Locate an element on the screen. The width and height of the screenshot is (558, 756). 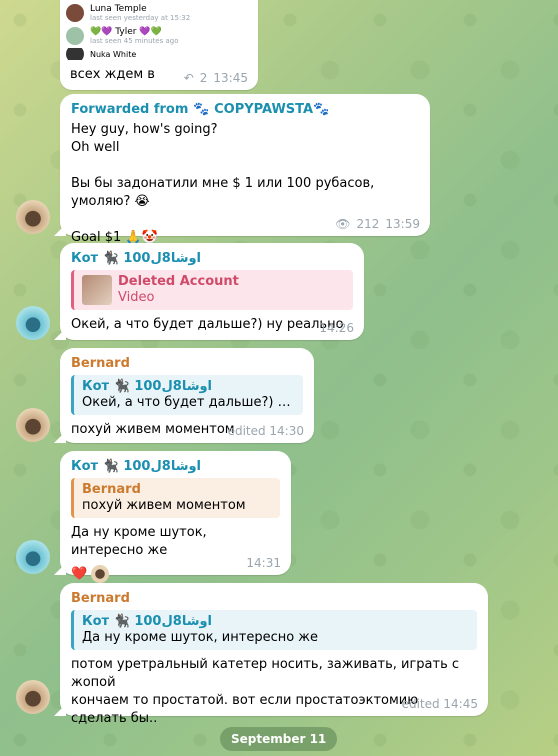
reply-text: Video is located at coordinates (136, 297).